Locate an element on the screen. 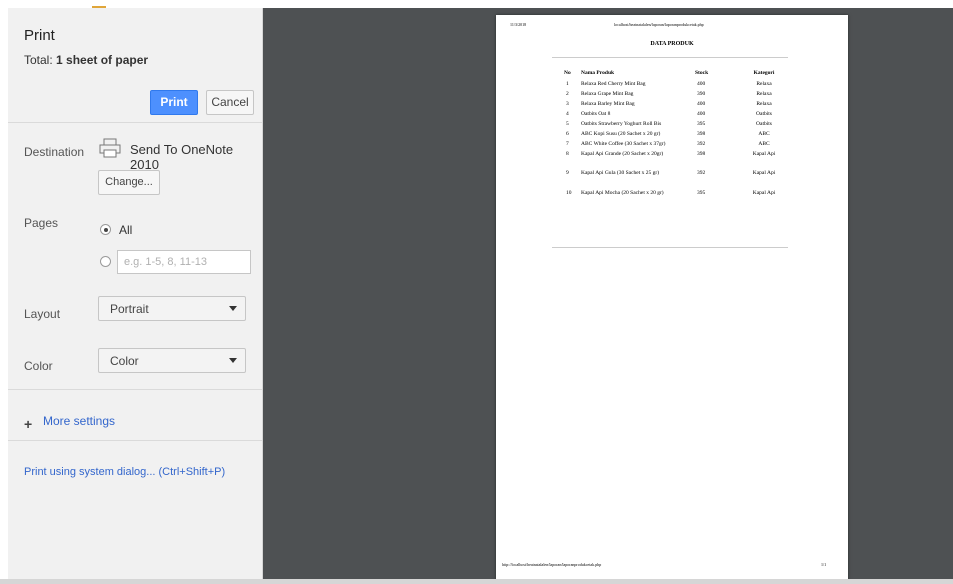 The width and height of the screenshot is (953, 584). table-cell-name: Kapal Api Gula (30 Sachet x 25 gr) is located at coordinates (620, 173).